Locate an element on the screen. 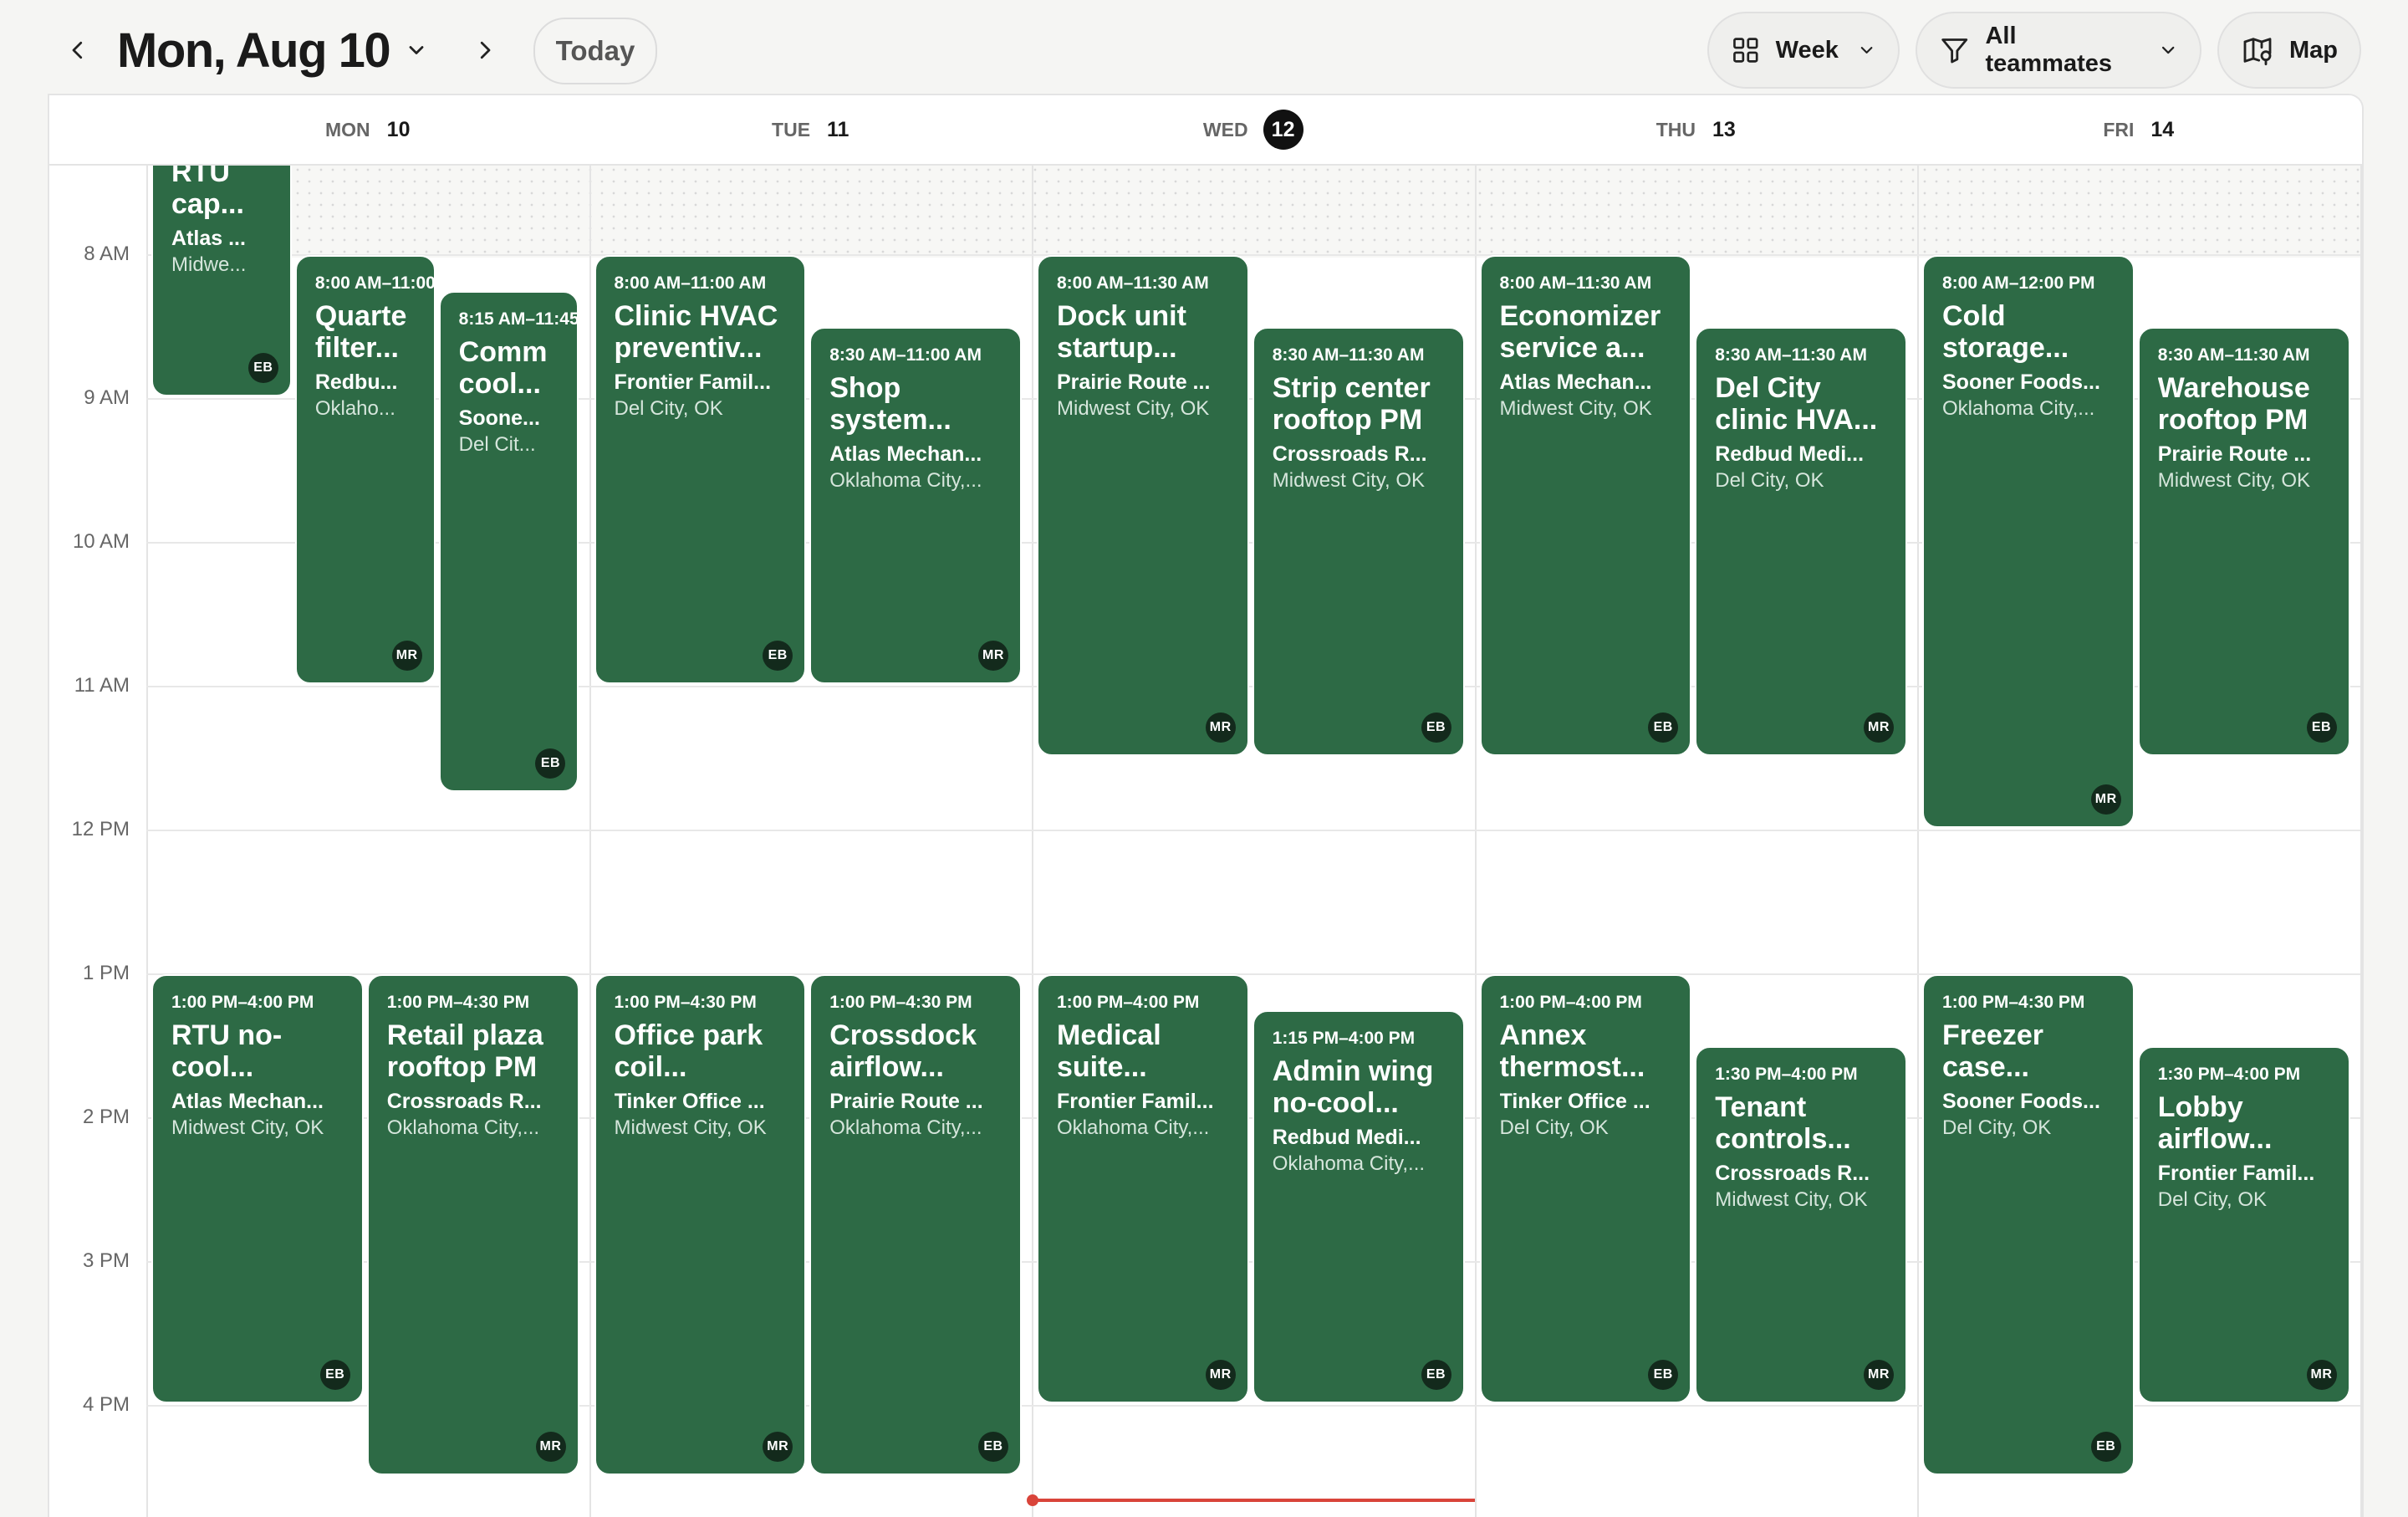  hour-label: 12 PM is located at coordinates (101, 829).